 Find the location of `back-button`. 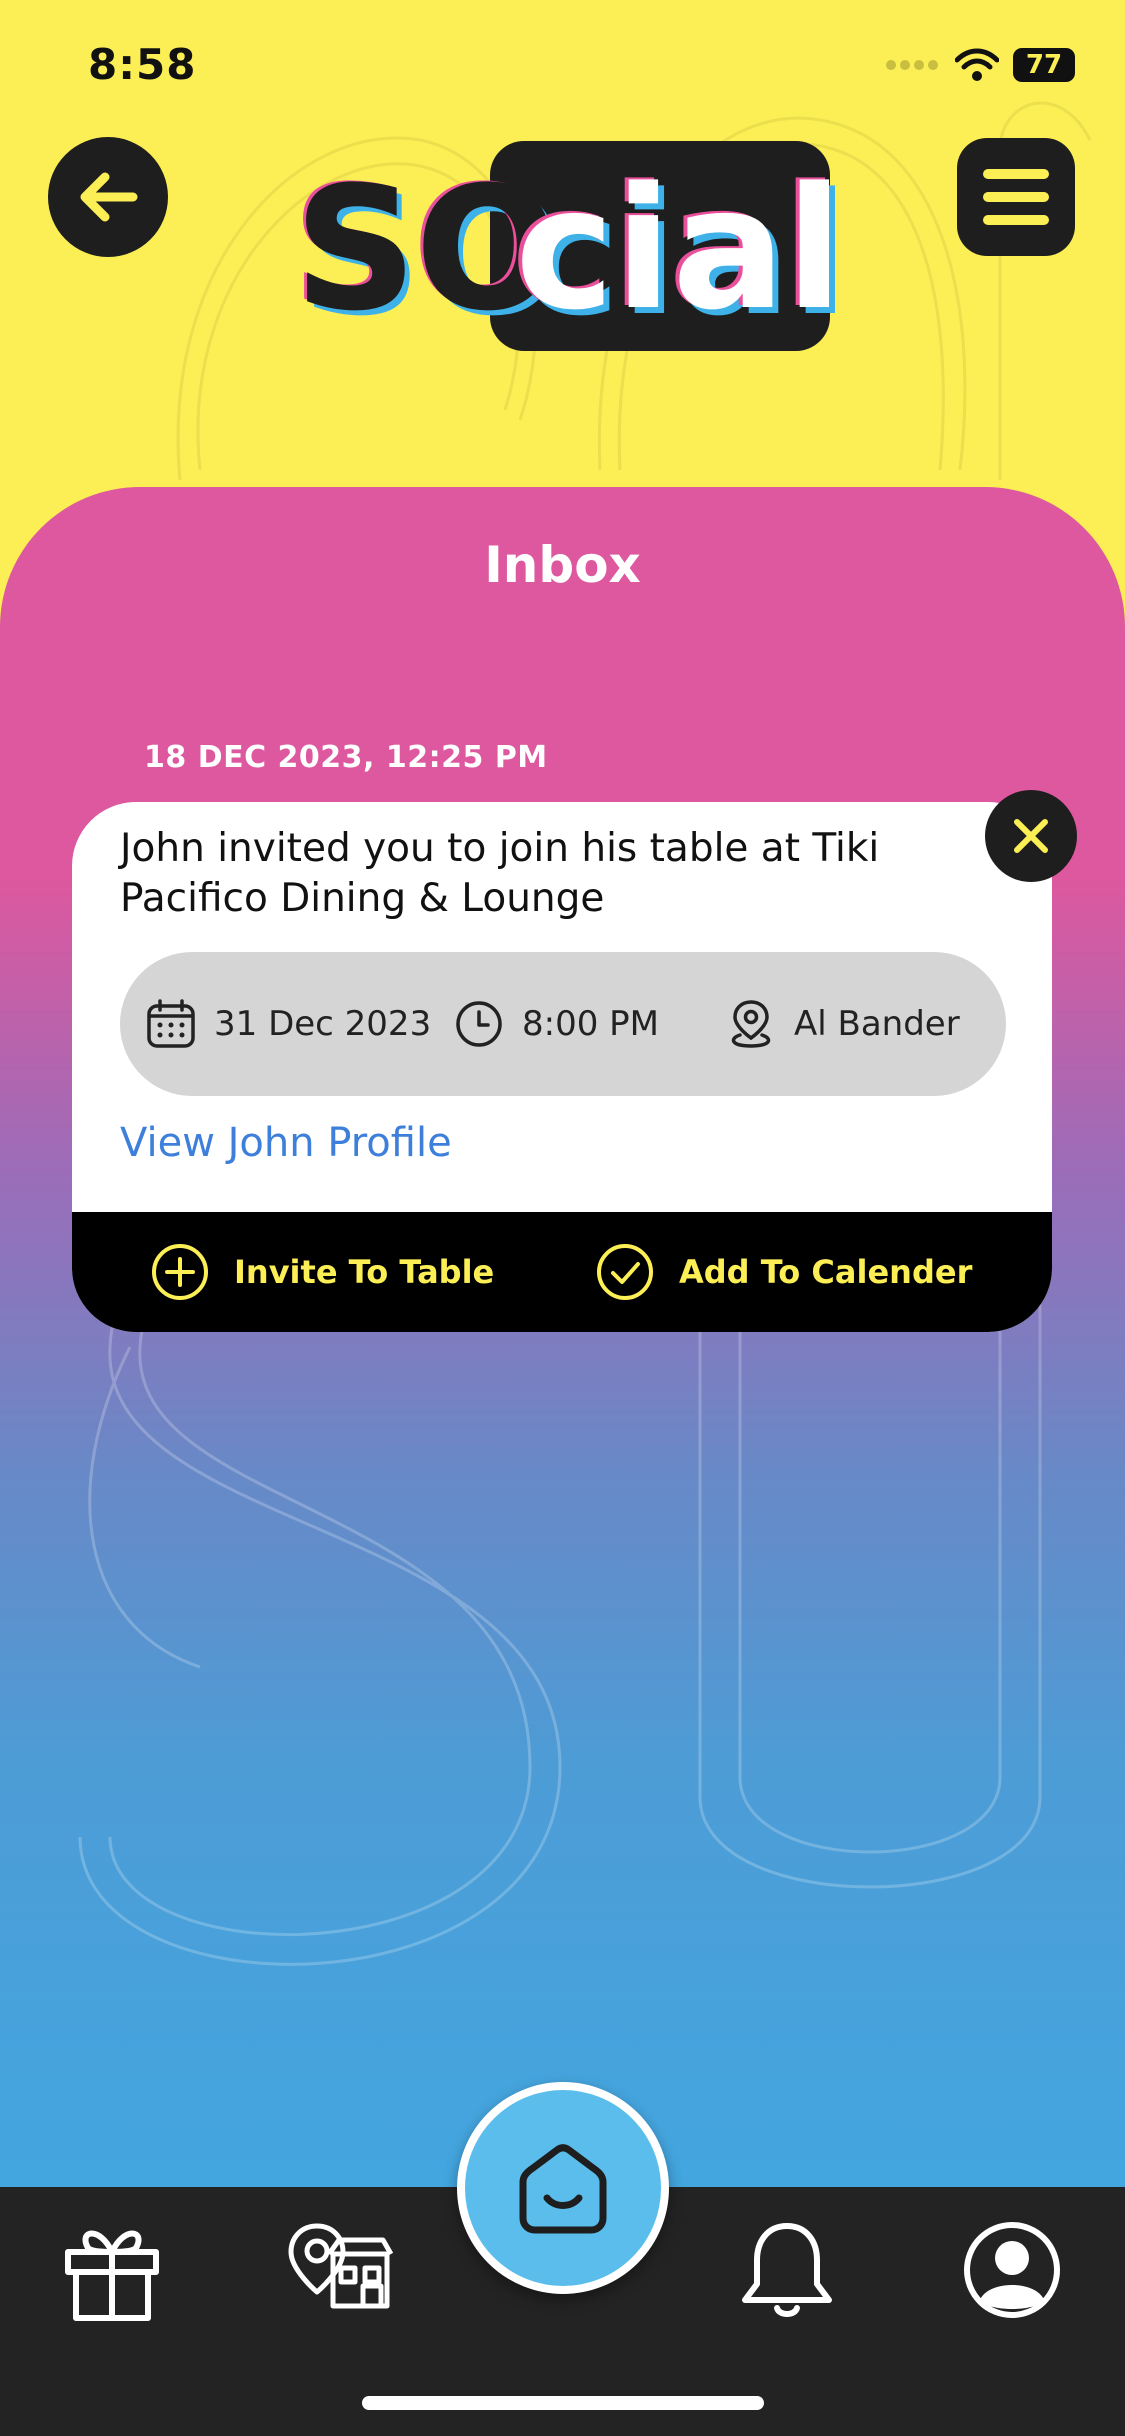

back-button is located at coordinates (108, 197).